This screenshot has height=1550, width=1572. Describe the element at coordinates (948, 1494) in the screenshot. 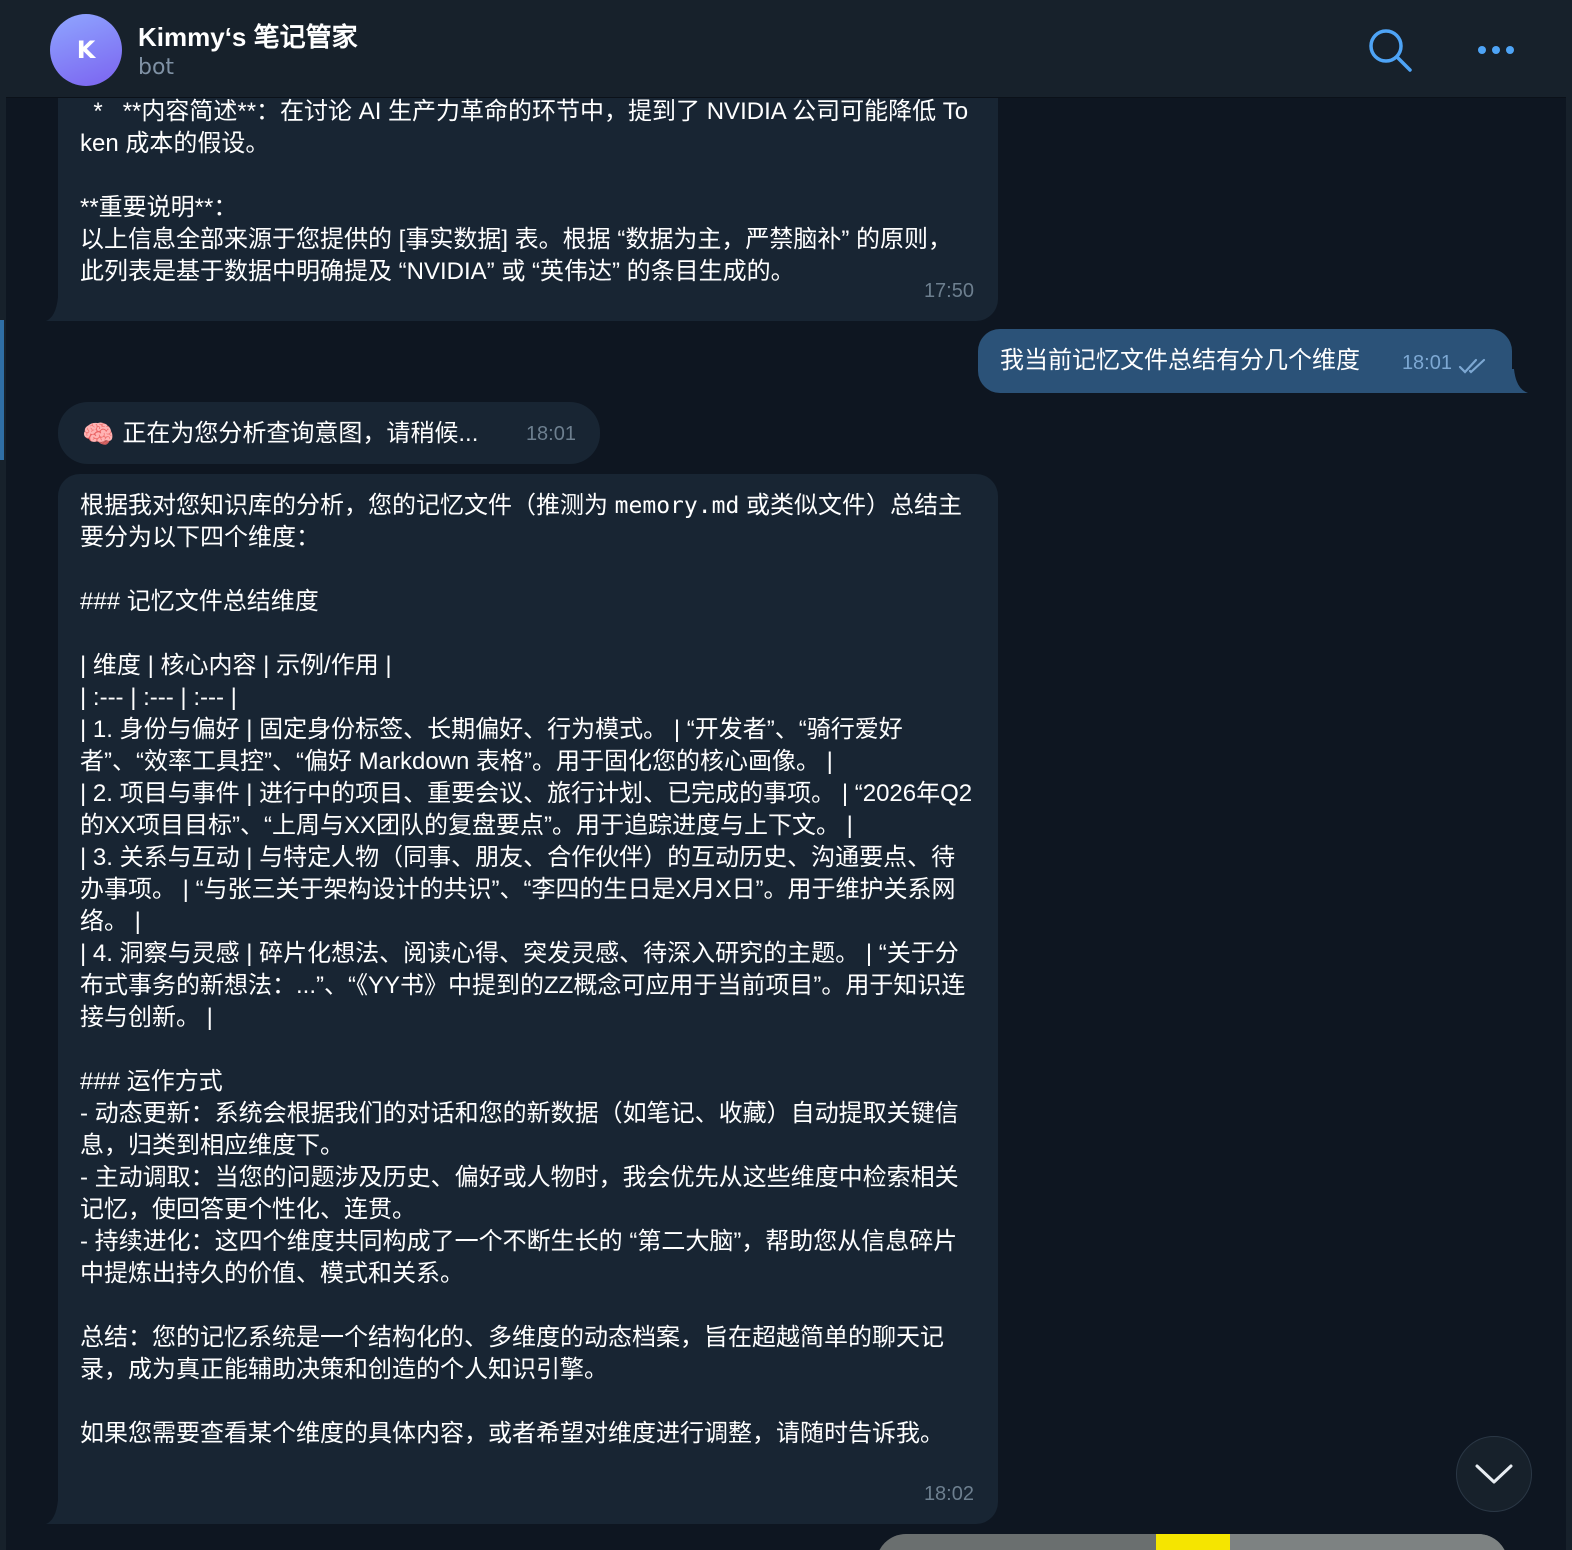

I see `message-time: 18:02` at that location.